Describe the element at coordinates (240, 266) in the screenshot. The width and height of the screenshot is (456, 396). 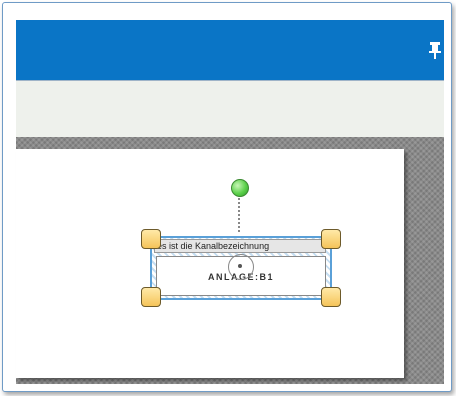
I see `center-pin-dot` at that location.